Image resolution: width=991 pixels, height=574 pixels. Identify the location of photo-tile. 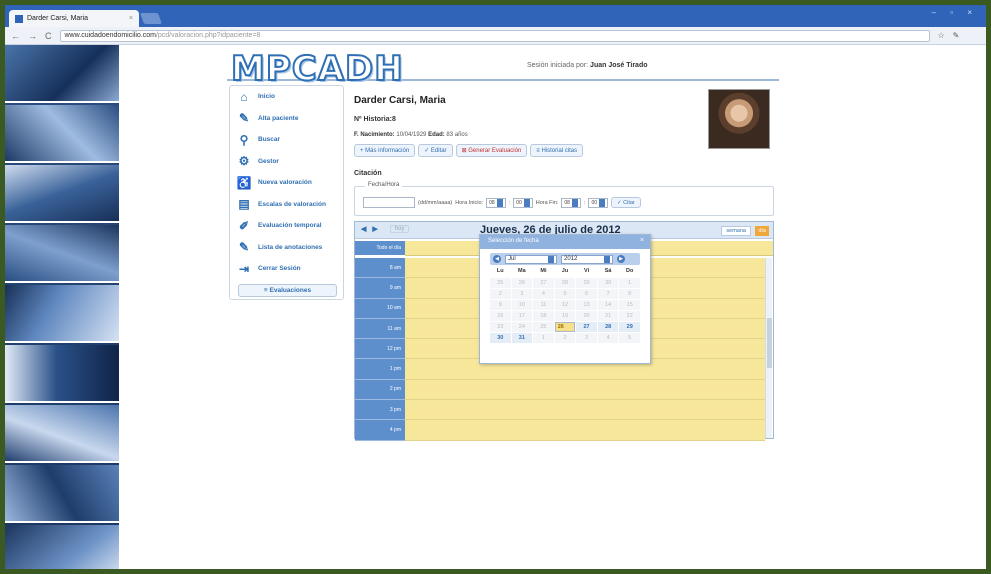
(62, 74).